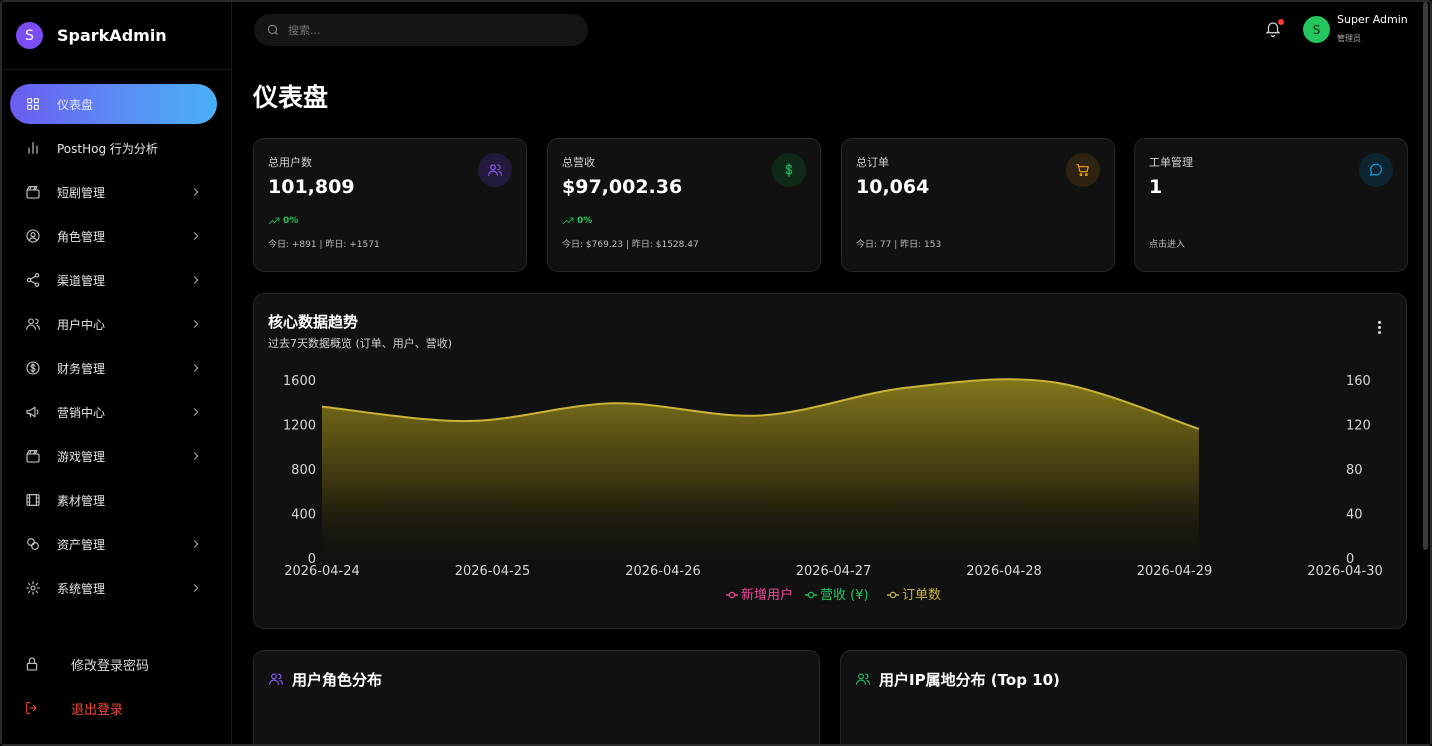  I want to click on search-bar, so click(421, 30).